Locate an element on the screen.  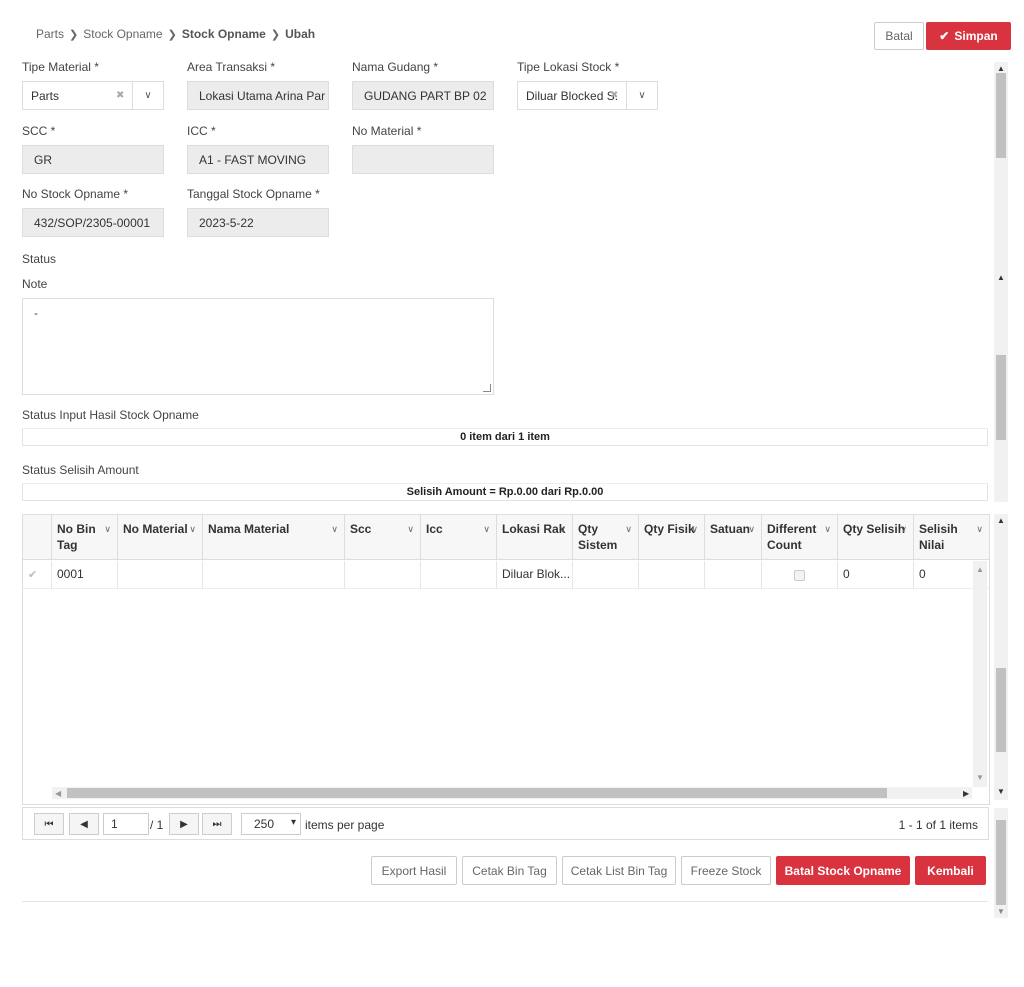
cell-qty-selisih: 0 is located at coordinates (876, 575).